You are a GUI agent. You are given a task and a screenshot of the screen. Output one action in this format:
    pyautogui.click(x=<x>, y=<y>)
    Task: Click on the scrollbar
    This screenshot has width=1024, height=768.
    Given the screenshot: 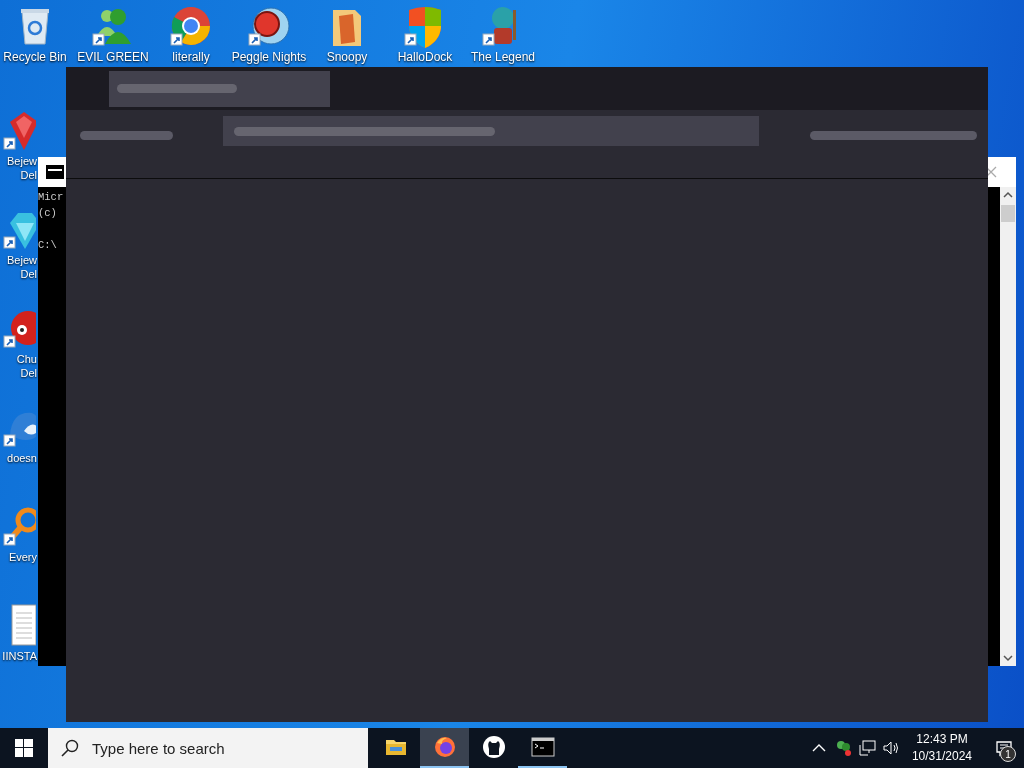 What is the action you would take?
    pyautogui.click(x=1008, y=426)
    